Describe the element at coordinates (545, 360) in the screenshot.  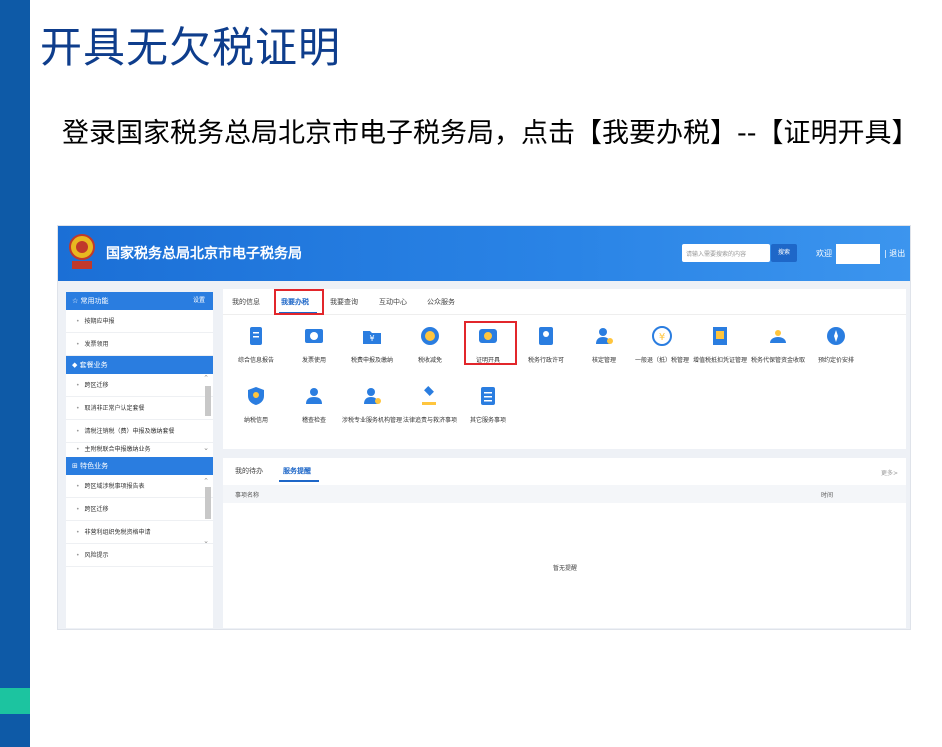
I see `service-item-label: 税务行政许可` at that location.